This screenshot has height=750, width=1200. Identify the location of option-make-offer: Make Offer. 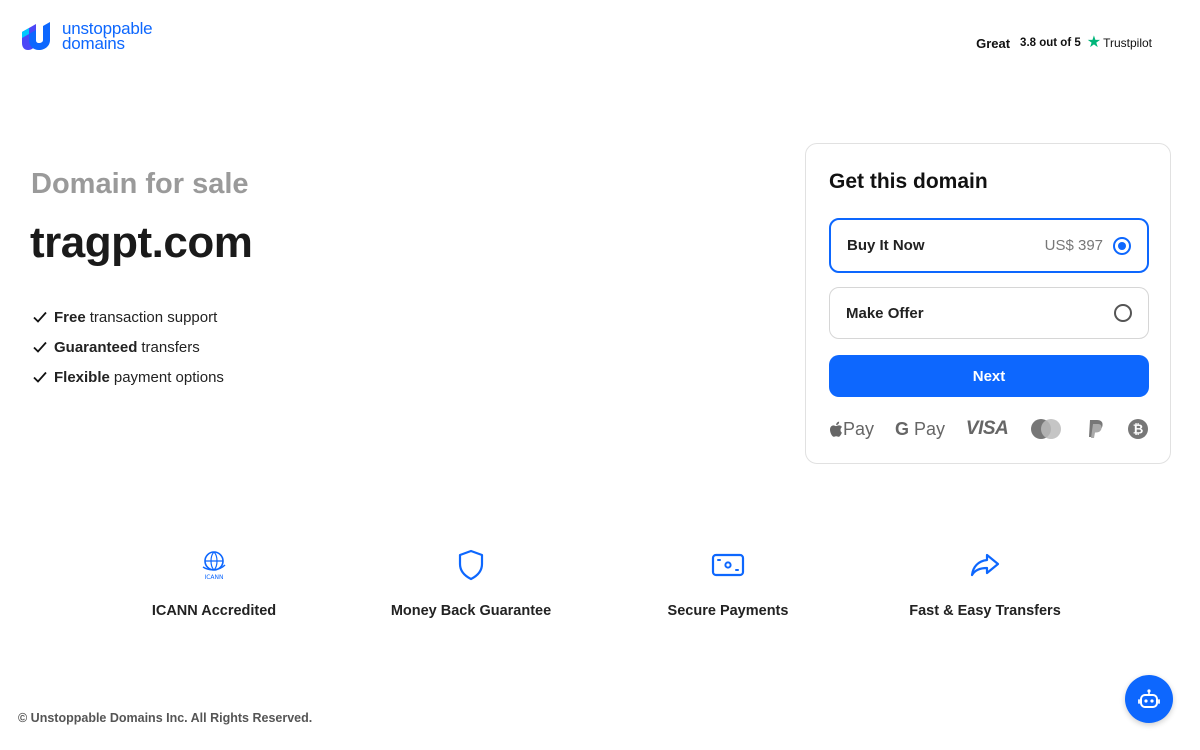
(989, 313).